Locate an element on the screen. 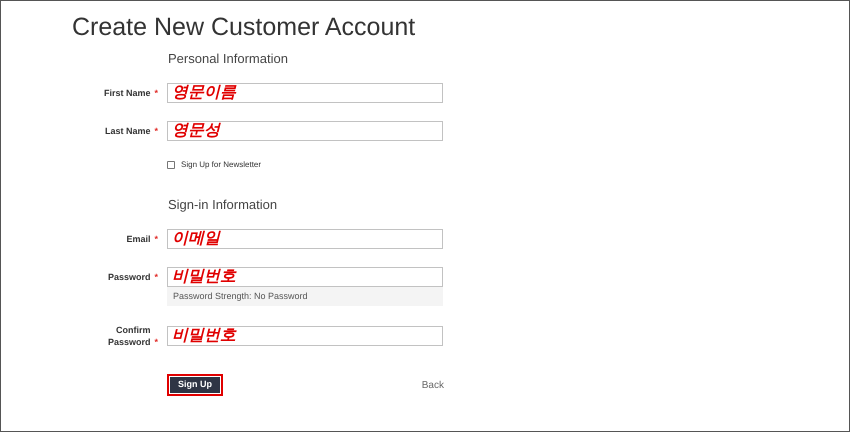 The image size is (850, 432). field-label: Password is located at coordinates (129, 277).